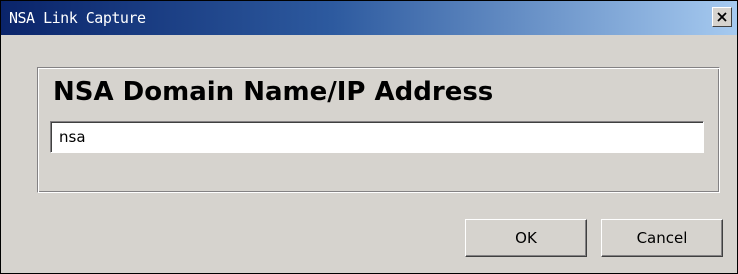  What do you see at coordinates (662, 238) in the screenshot?
I see `cancel-button: Cancel` at bounding box center [662, 238].